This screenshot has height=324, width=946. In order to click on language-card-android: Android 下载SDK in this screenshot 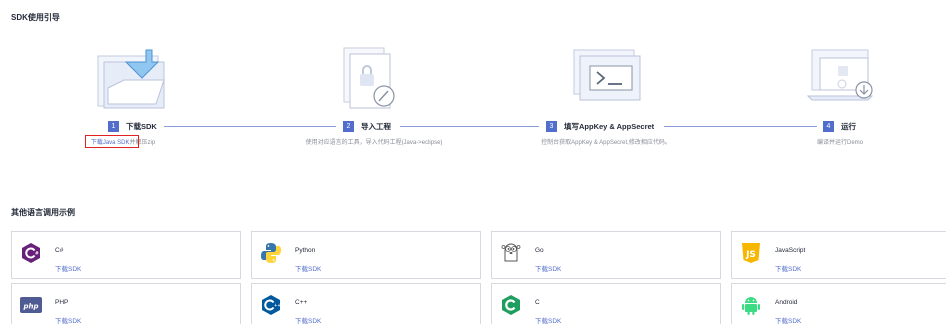, I will do `click(838, 303)`.